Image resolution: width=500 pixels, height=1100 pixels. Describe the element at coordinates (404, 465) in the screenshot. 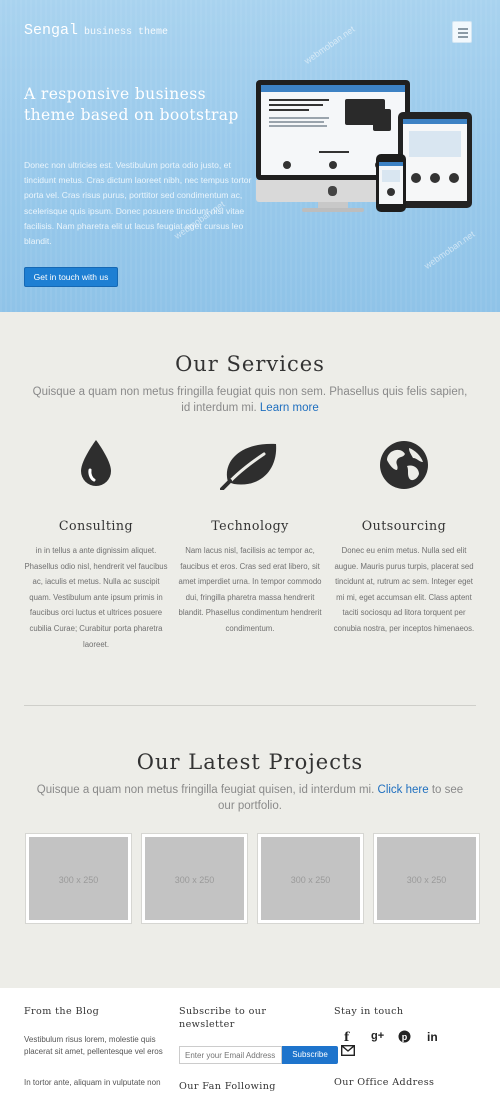

I see `globe-icon` at that location.